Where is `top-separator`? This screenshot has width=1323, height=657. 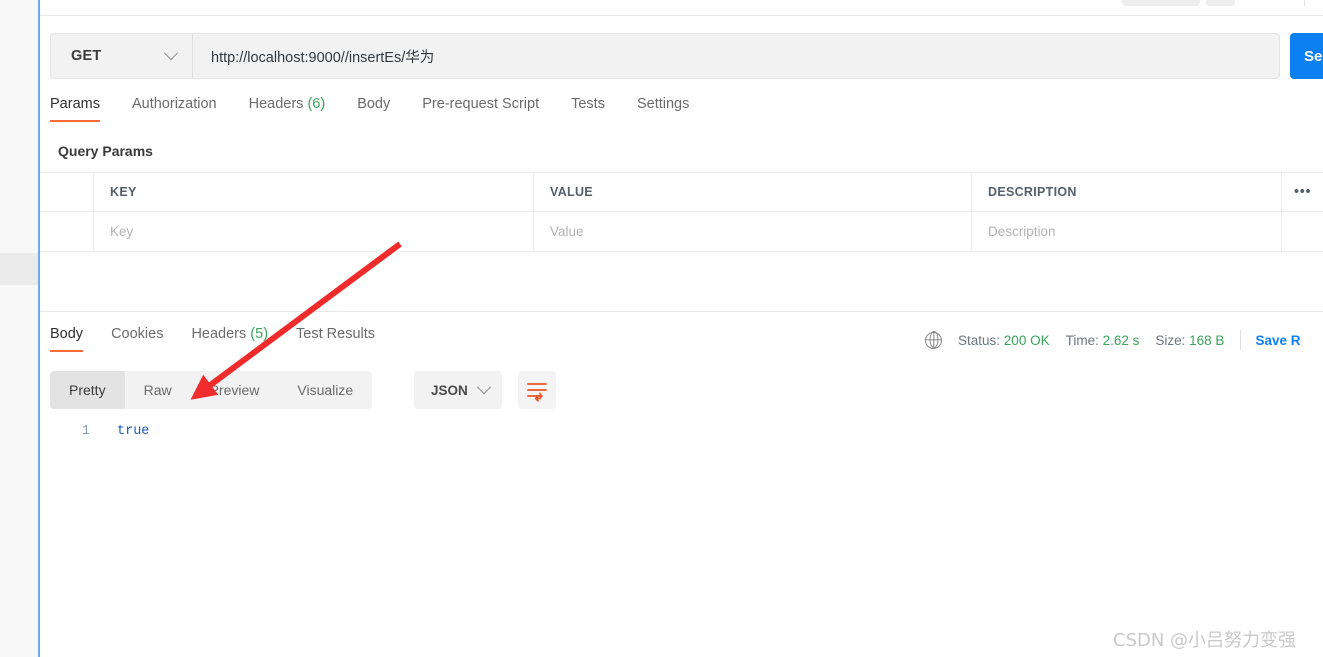 top-separator is located at coordinates (1304, 3).